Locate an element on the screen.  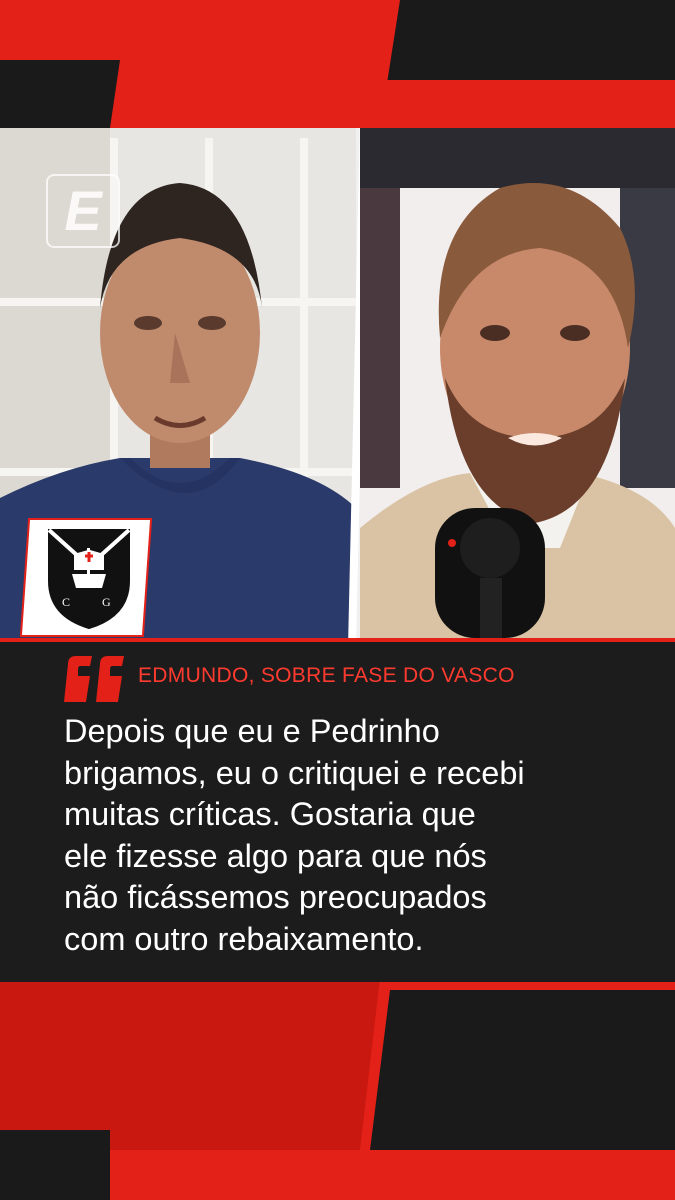
svg-text: C is located at coordinates (66, 602).